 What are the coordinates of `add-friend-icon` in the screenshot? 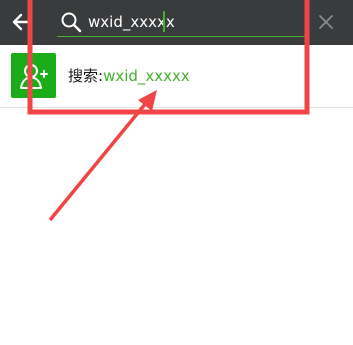 It's located at (33, 75).